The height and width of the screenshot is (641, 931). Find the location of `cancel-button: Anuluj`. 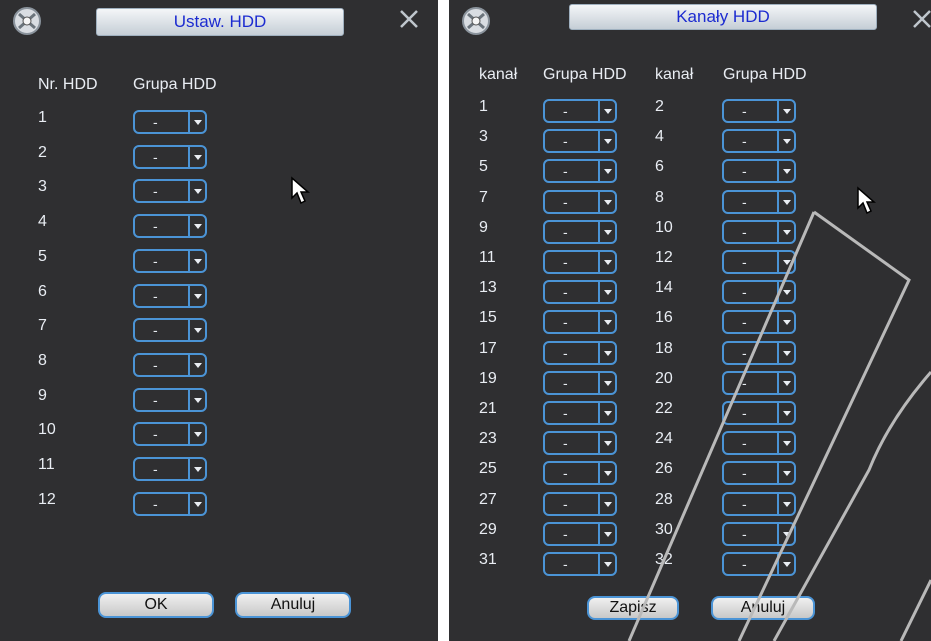

cancel-button: Anuluj is located at coordinates (293, 605).